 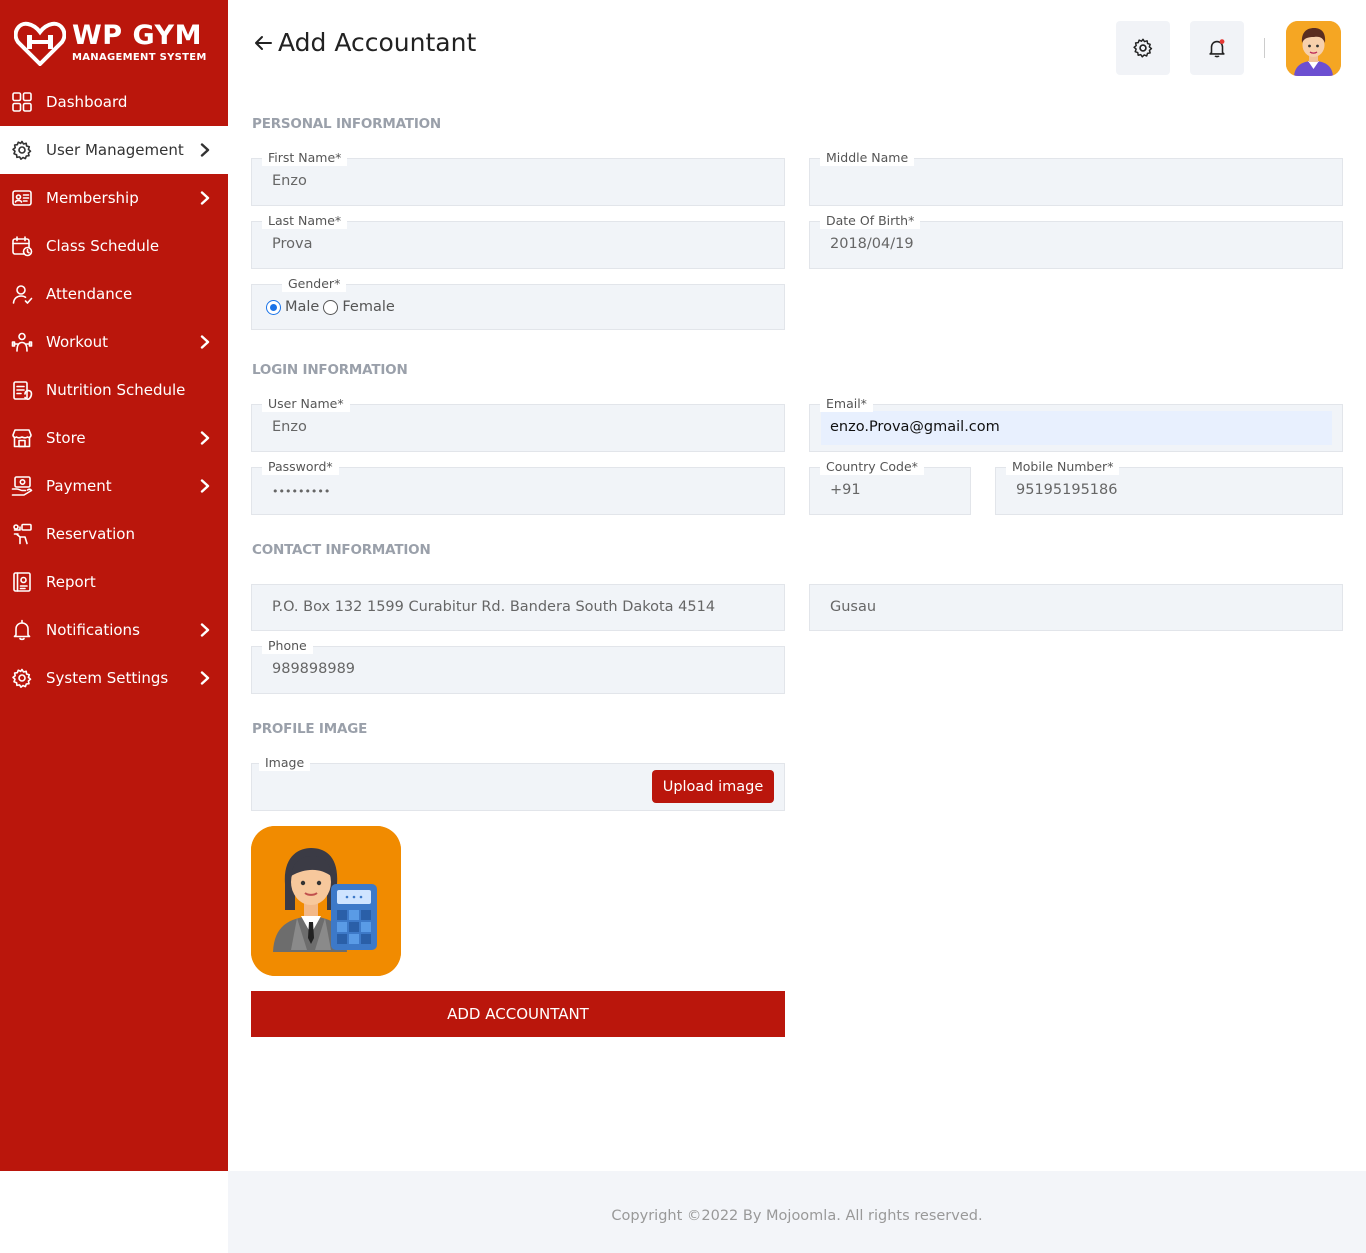 I want to click on sidebar-item-label: Payment, so click(x=79, y=486).